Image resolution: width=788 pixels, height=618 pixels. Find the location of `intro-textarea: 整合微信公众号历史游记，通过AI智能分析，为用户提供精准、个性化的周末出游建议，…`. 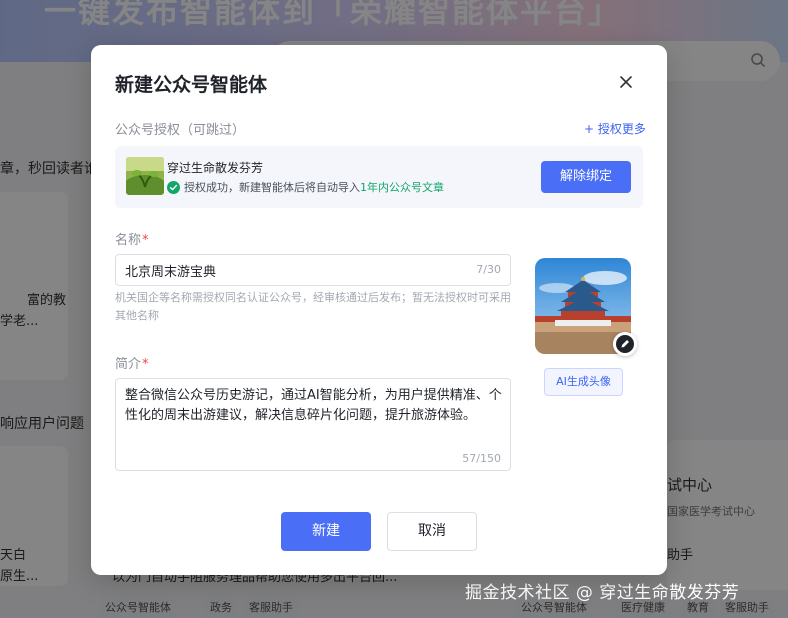

intro-textarea: 整合微信公众号历史游记，通过AI智能分析，为用户提供精准、个性化的周末出游建议，… is located at coordinates (314, 406).